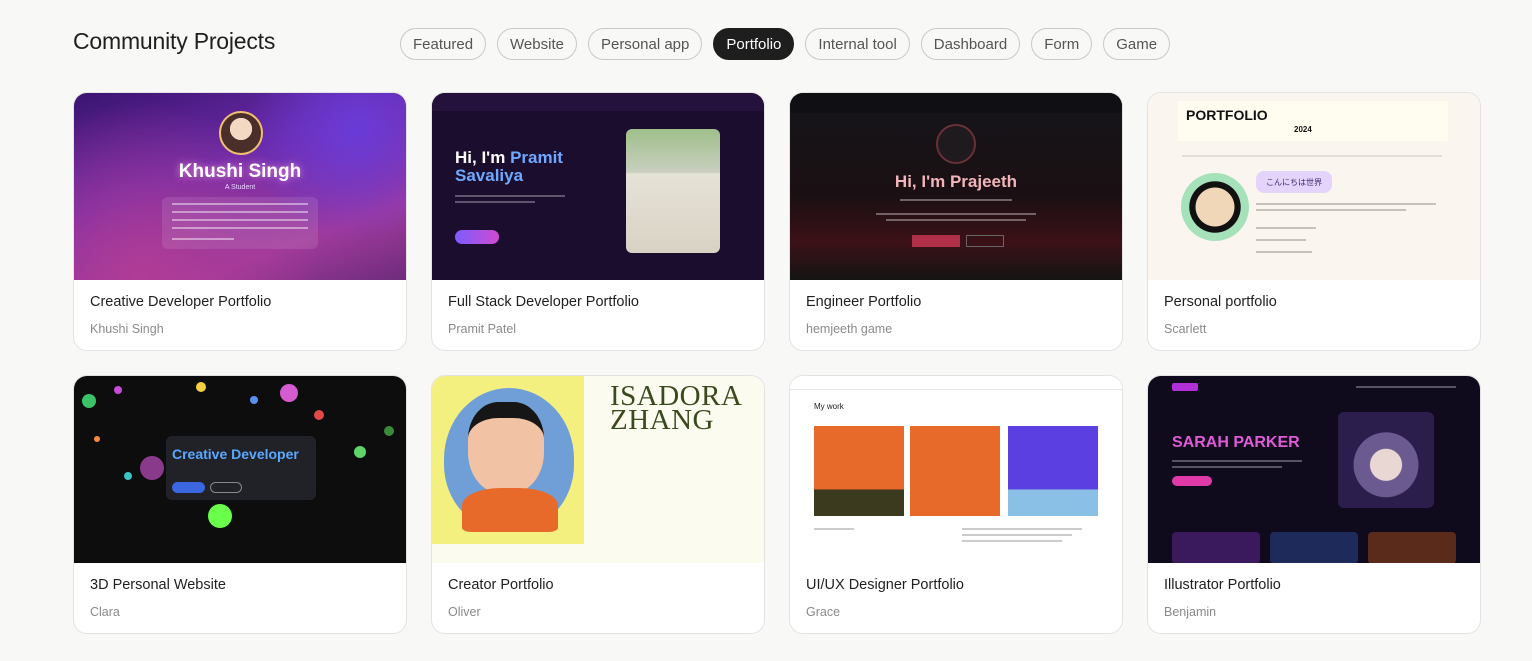  What do you see at coordinates (1314, 469) in the screenshot?
I see `project-thumbnail: SARAH PARKER` at bounding box center [1314, 469].